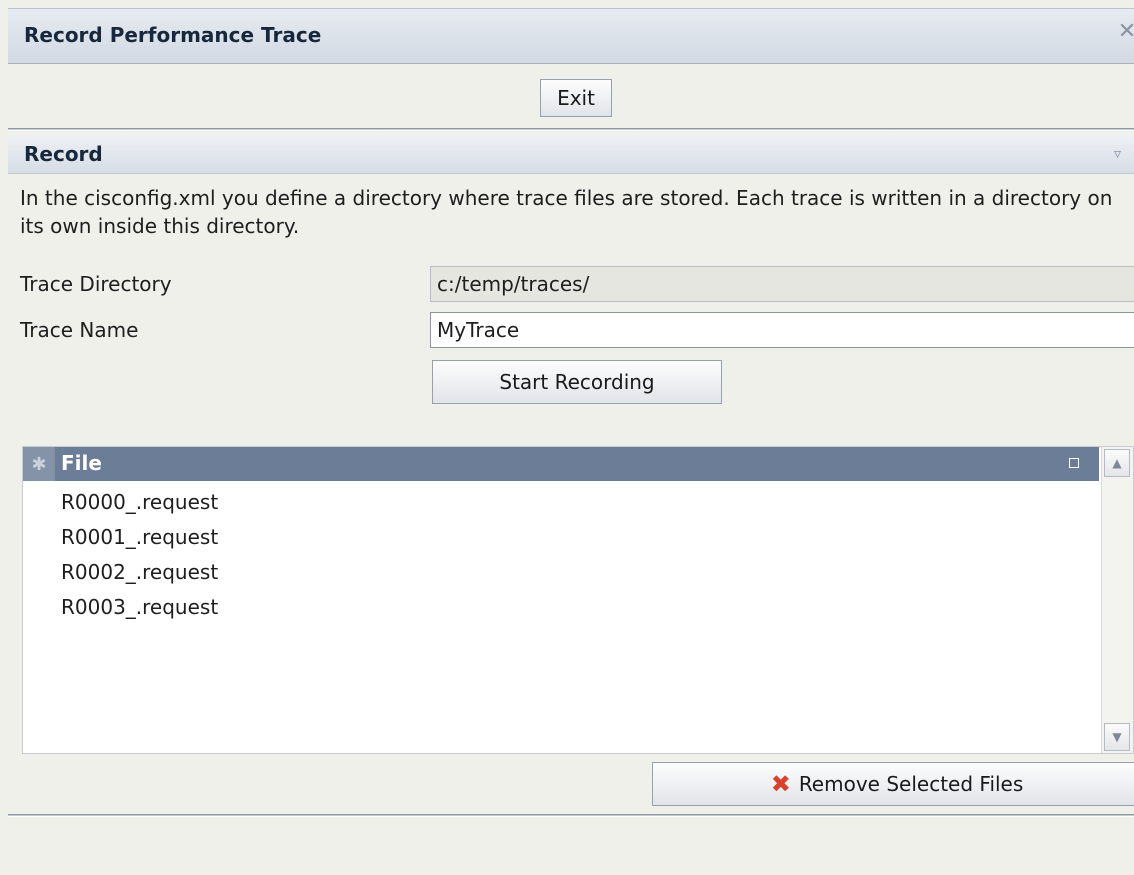  What do you see at coordinates (561, 607) in the screenshot?
I see `table-row: R0003_.request` at bounding box center [561, 607].